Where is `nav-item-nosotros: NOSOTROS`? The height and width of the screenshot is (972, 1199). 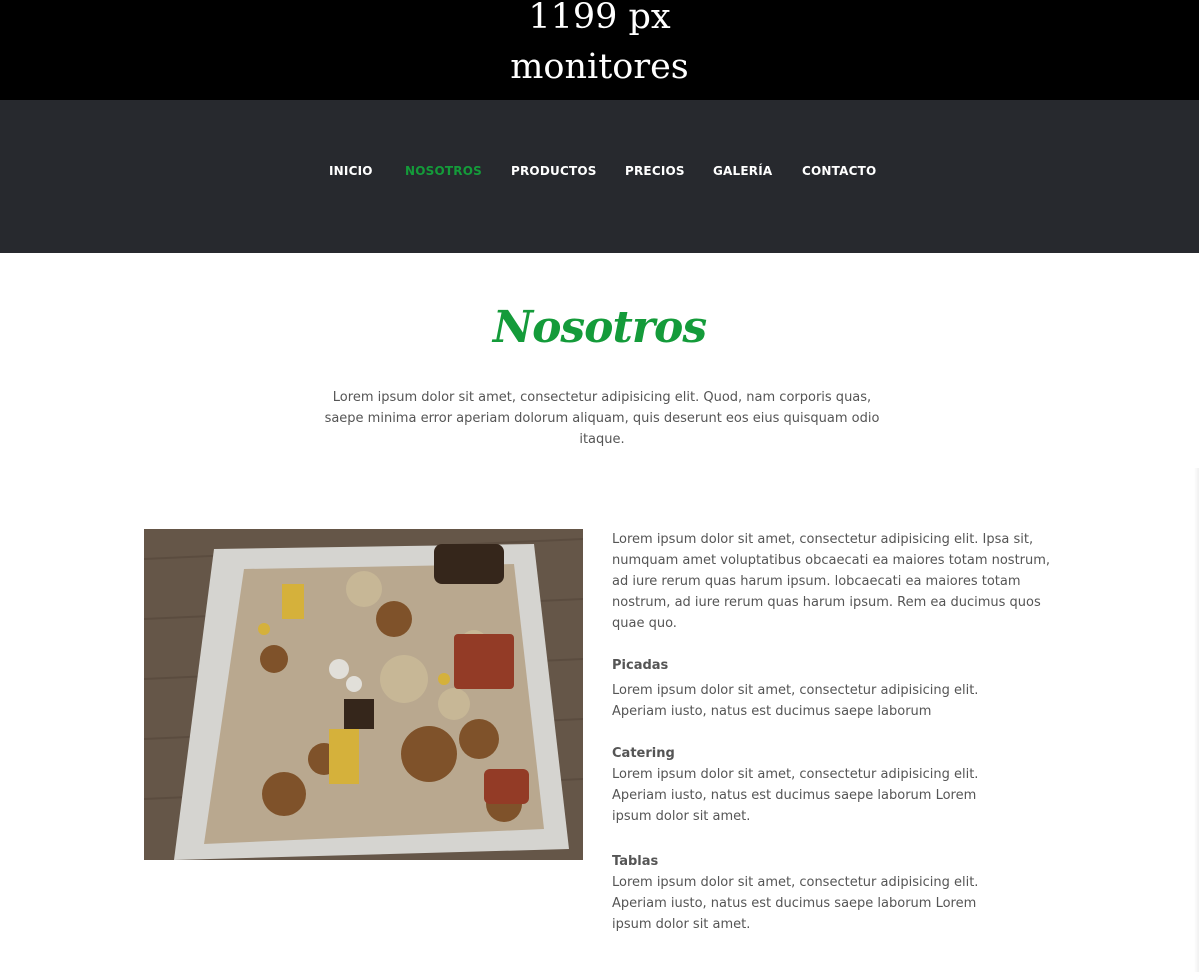
nav-item-nosotros: NOSOTROS is located at coordinates (443, 171).